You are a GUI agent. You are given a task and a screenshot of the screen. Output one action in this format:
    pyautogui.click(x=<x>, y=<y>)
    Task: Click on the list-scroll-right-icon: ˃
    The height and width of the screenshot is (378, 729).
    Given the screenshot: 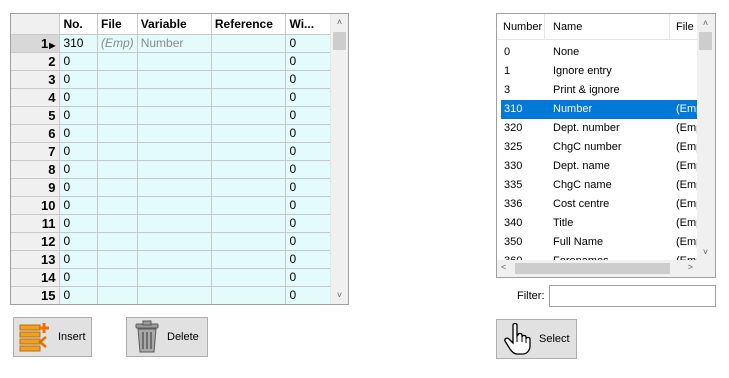 What is the action you would take?
    pyautogui.click(x=690, y=267)
    